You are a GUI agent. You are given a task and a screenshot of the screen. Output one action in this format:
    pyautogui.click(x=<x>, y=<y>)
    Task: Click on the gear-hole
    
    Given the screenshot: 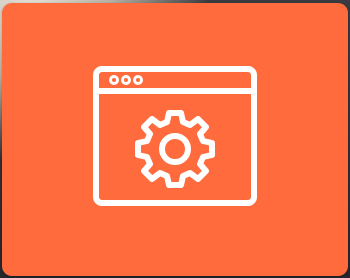 What is the action you would take?
    pyautogui.click(x=175, y=149)
    